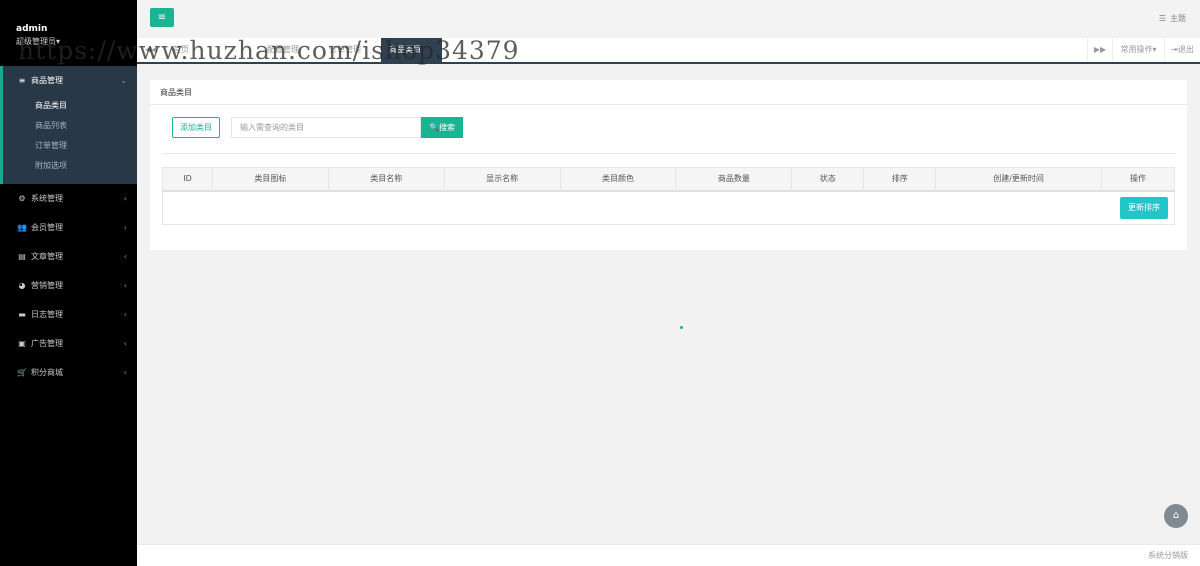 This screenshot has width=1200, height=566. I want to click on column-header: 显示名称, so click(502, 179).